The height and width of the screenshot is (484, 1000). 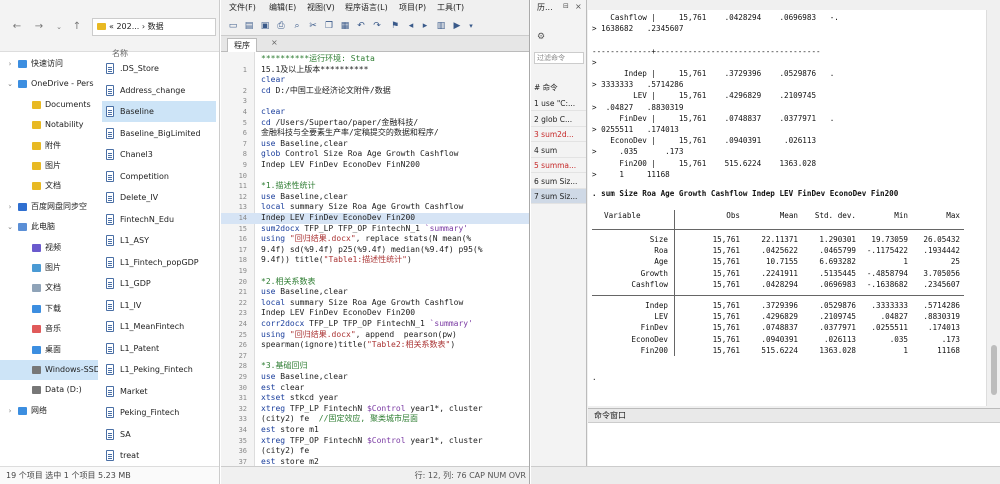 I want to click on forward-arrow-icon: →, so click(x=39, y=27).